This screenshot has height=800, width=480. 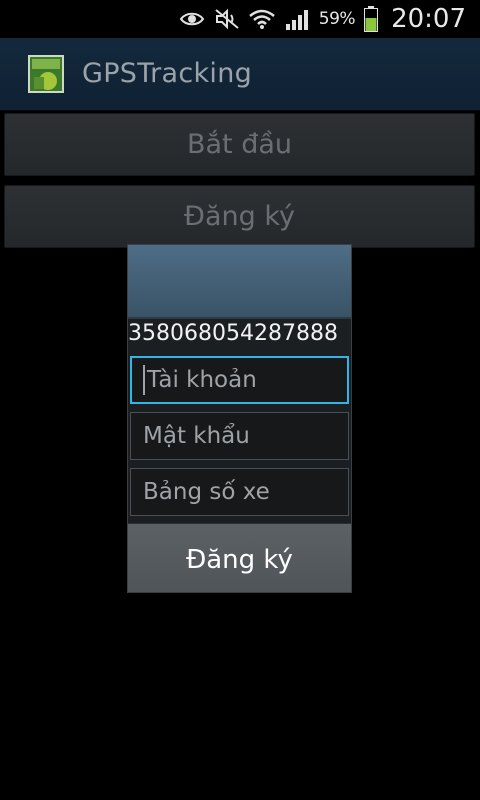 I want to click on eye-icon, so click(x=191, y=19).